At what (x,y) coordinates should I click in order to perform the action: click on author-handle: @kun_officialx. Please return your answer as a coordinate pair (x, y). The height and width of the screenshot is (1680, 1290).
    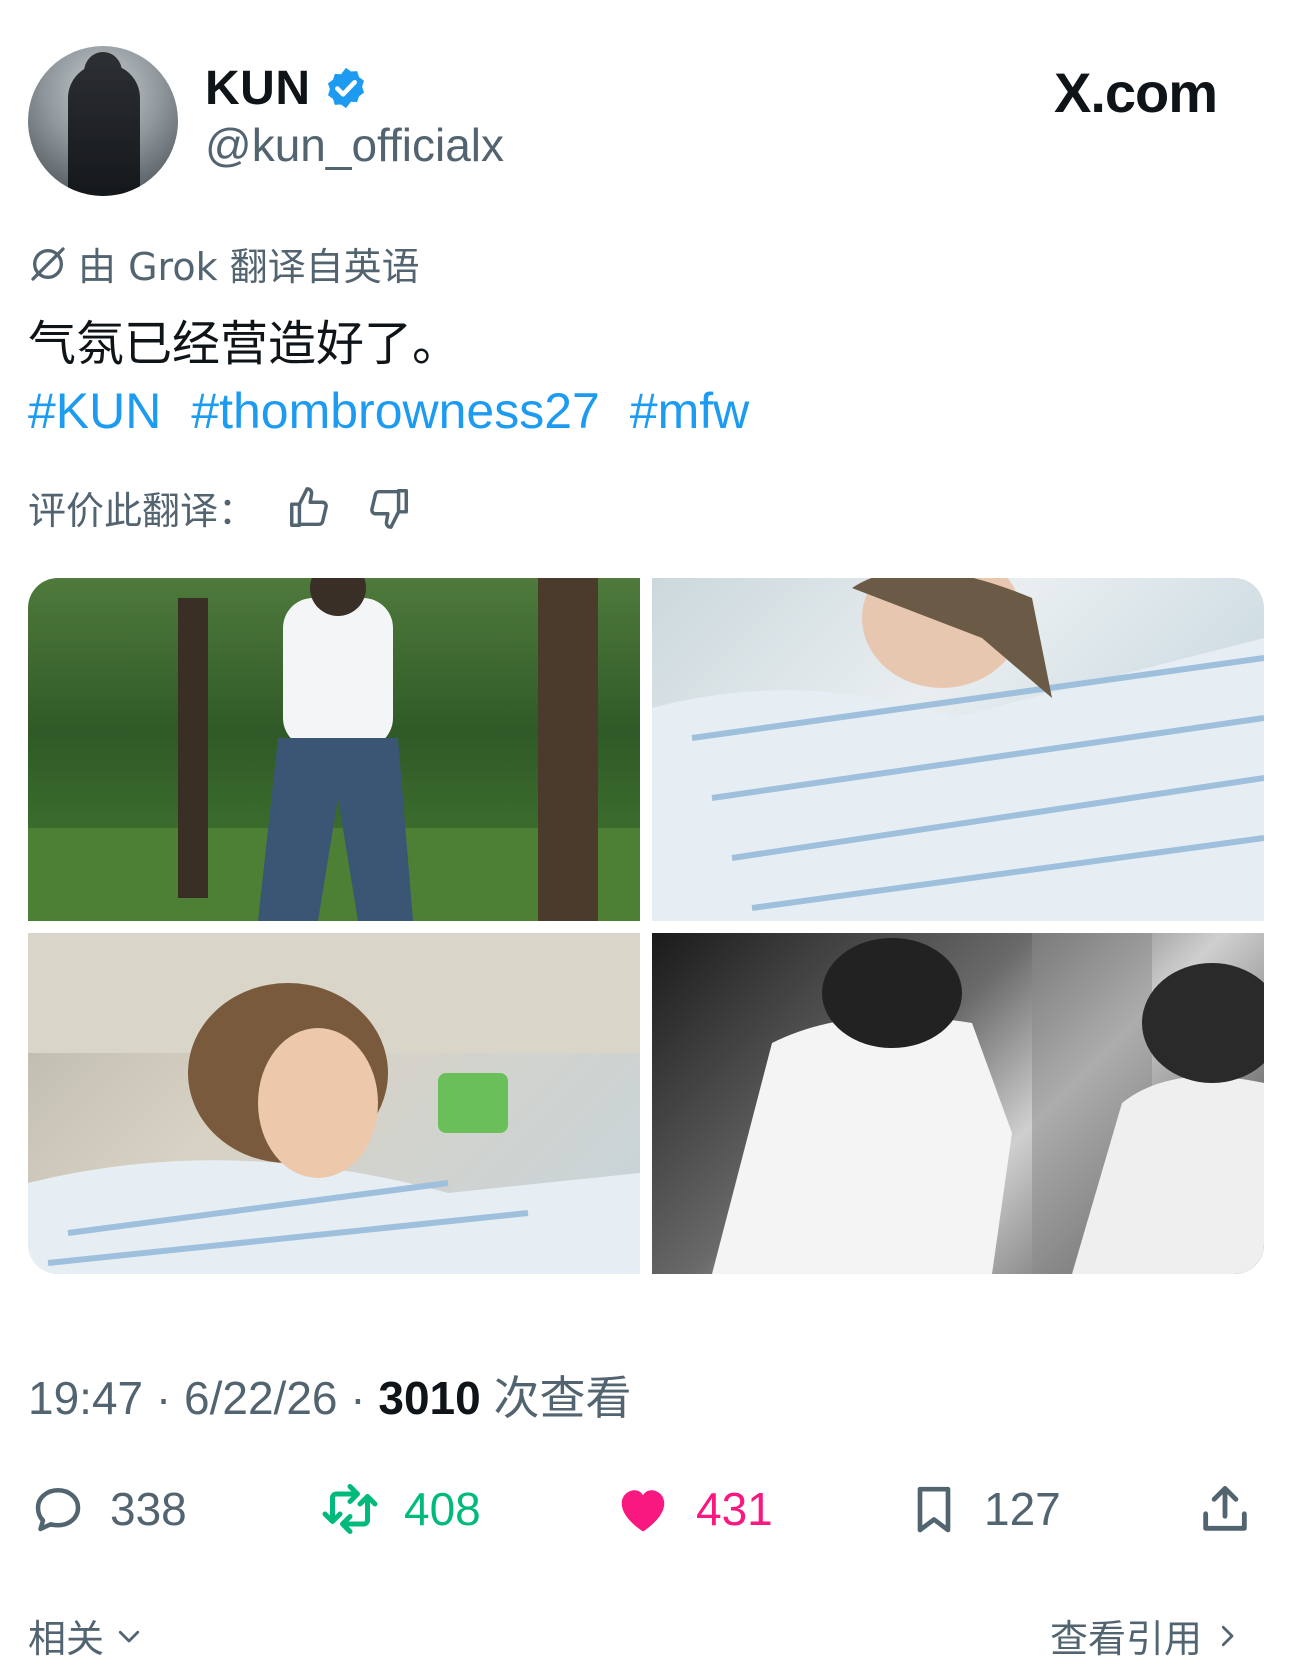
    Looking at the image, I should click on (354, 145).